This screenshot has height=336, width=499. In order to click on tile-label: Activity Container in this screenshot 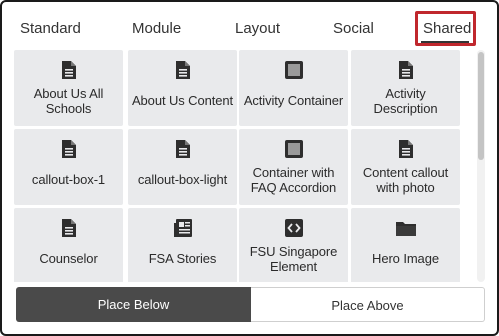, I will do `click(293, 100)`.